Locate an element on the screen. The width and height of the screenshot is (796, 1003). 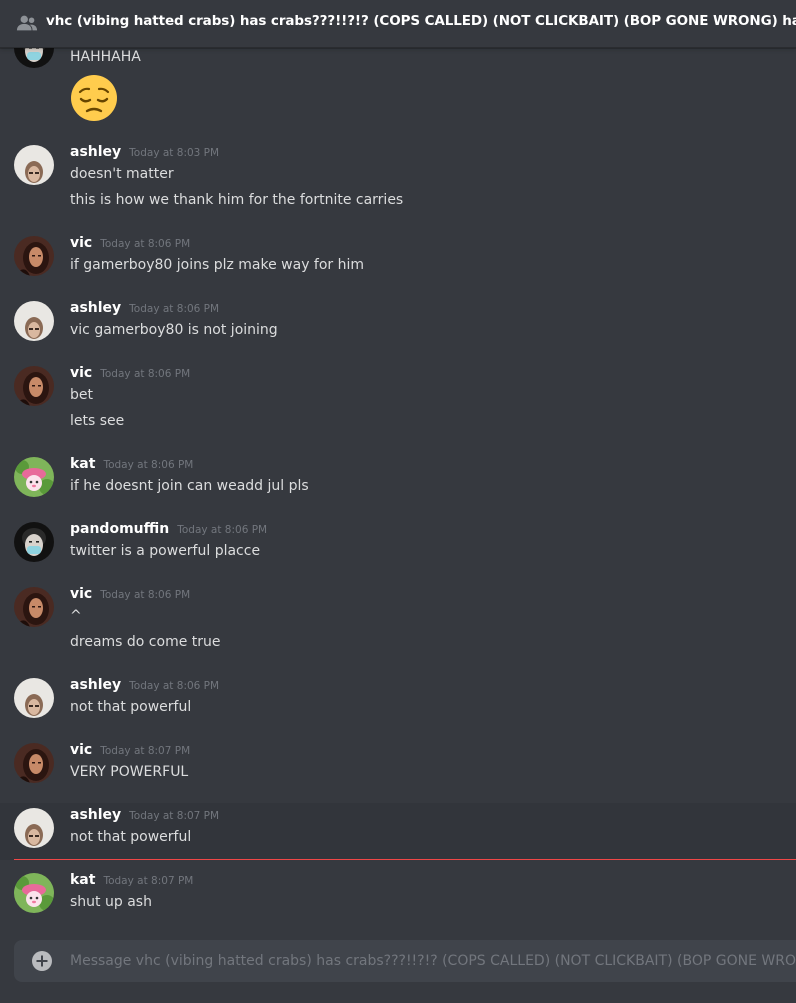
message-content: ^ is located at coordinates (76, 616).